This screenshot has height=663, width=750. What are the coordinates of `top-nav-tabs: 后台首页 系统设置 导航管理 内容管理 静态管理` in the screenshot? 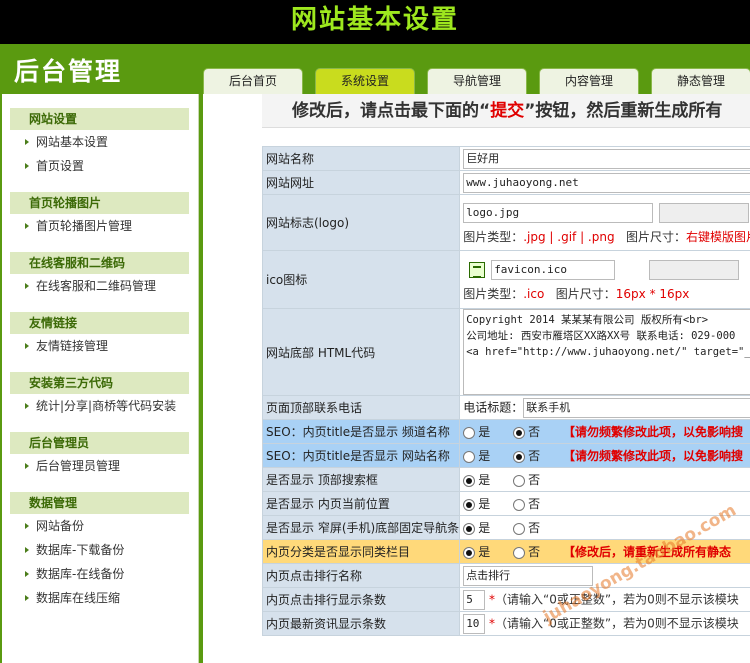 It's located at (476, 81).